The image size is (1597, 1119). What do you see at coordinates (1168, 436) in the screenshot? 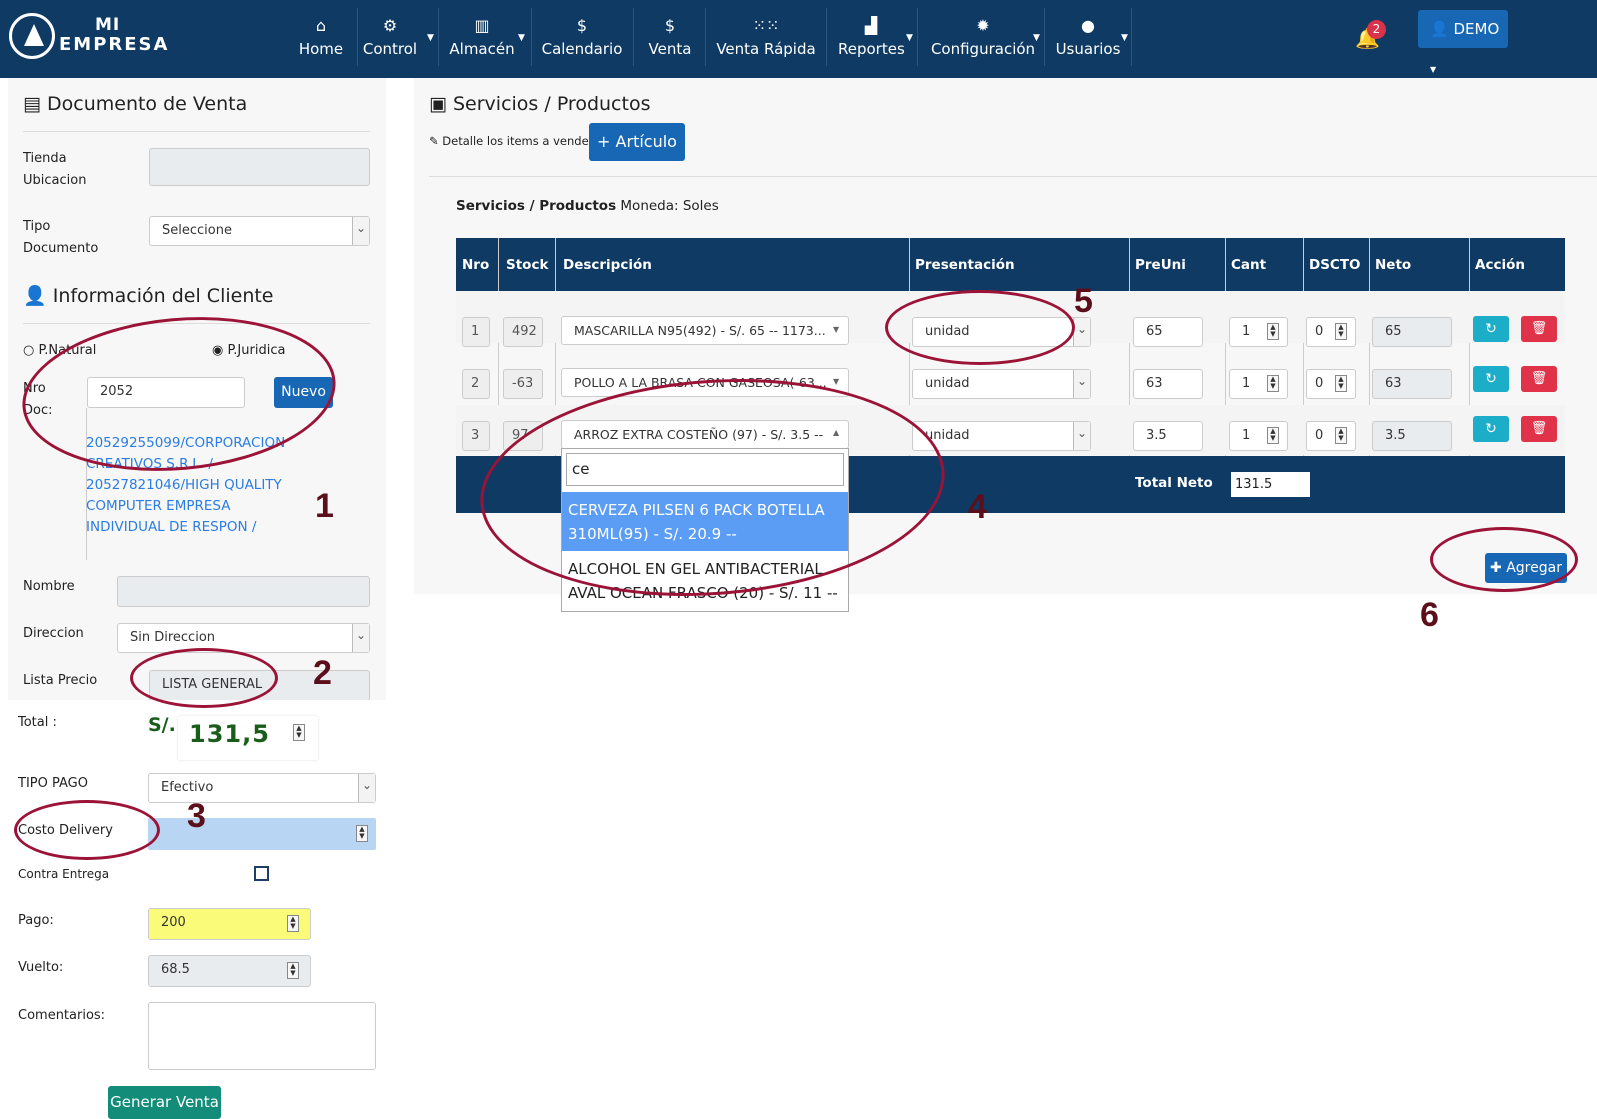
I see `row-preuni-input: 3.5` at bounding box center [1168, 436].